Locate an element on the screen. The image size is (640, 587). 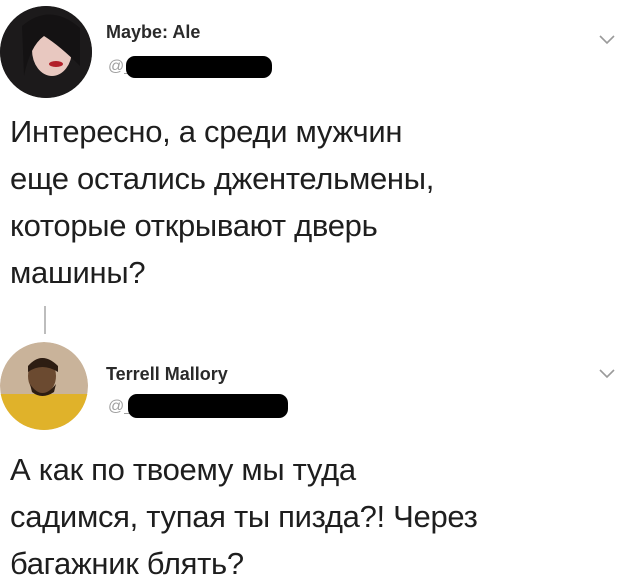
thread-line is located at coordinates (45, 320).